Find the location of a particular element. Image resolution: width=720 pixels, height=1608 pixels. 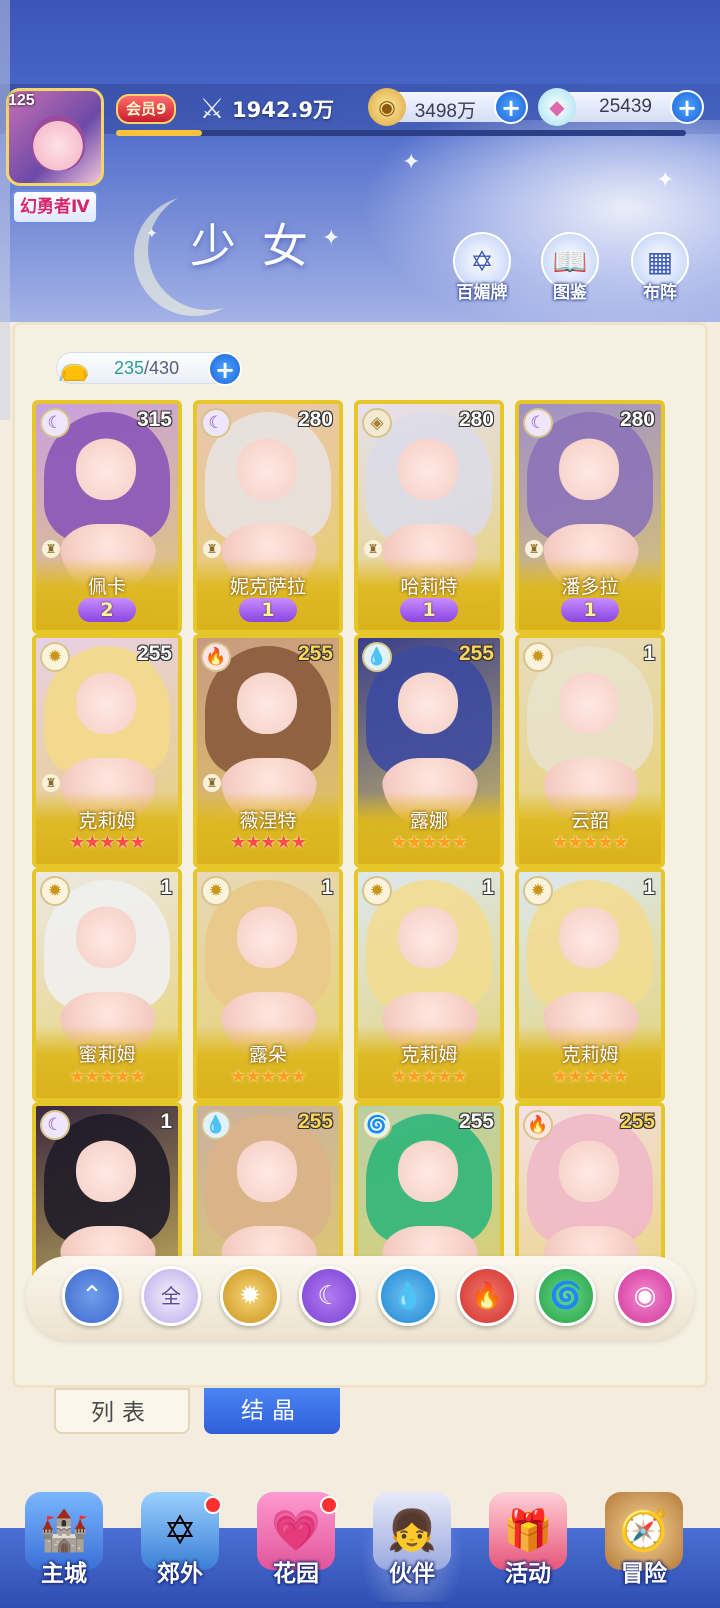

add-gold-button: + is located at coordinates (511, 107).